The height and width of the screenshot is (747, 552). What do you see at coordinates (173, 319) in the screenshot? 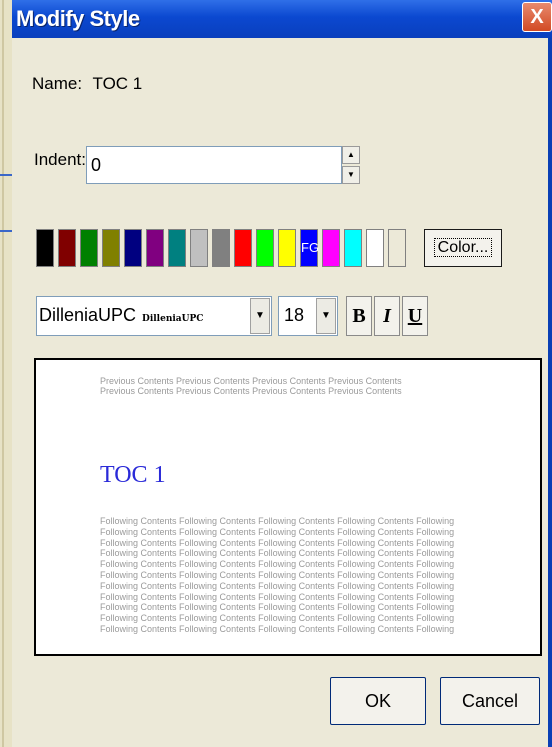
I see `font-sample-text: DilleniaUPC` at bounding box center [173, 319].